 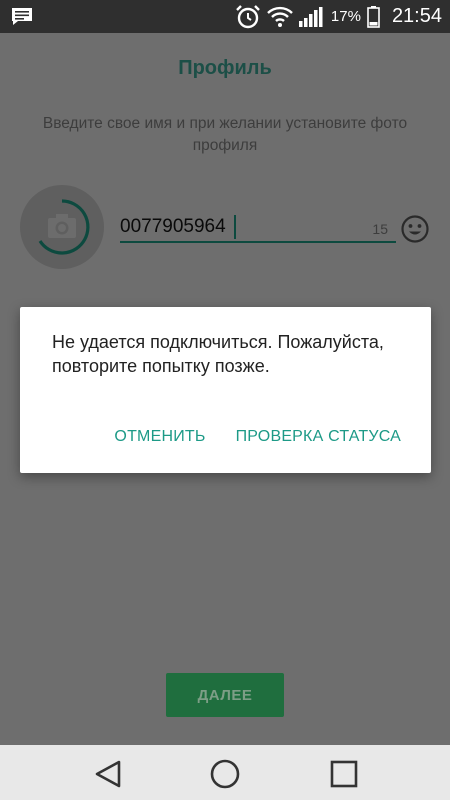 I want to click on recents-icon, so click(x=344, y=774).